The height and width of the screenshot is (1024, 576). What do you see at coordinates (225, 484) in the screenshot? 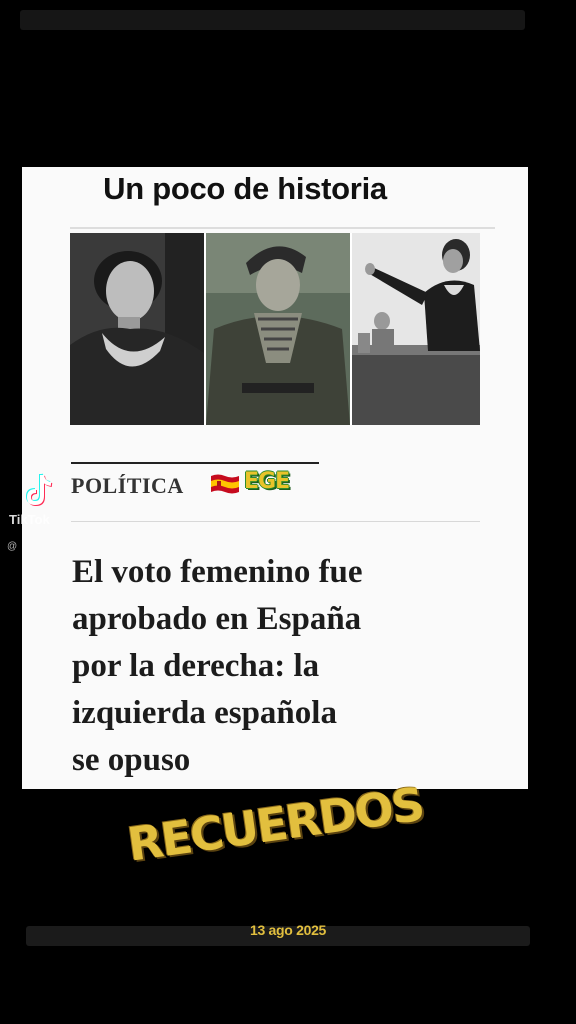
I see `spain-flag-icon` at bounding box center [225, 484].